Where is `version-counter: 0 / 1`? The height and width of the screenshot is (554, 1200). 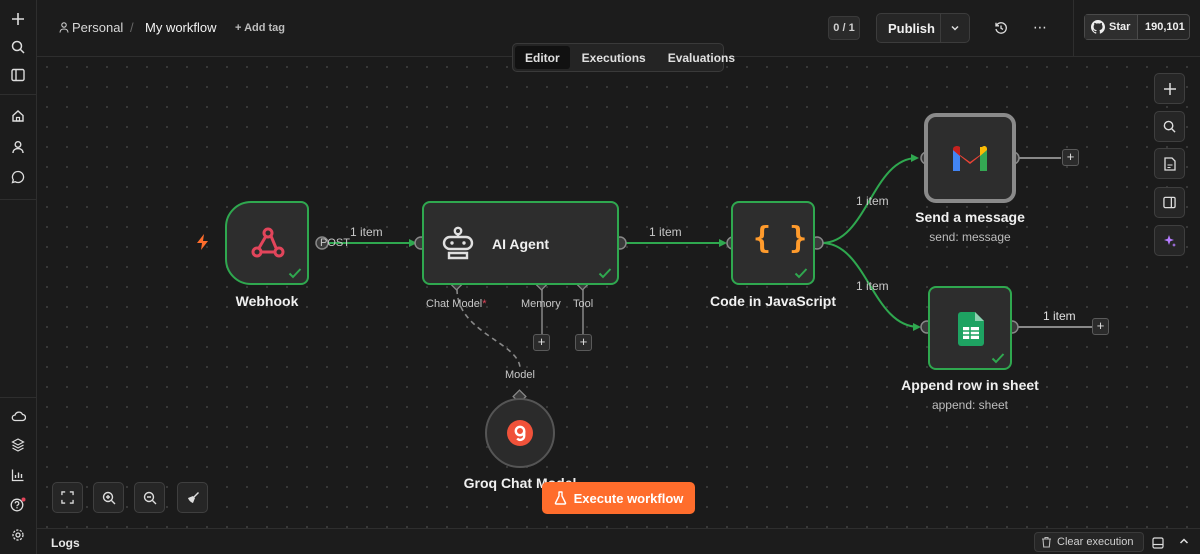 version-counter: 0 / 1 is located at coordinates (844, 28).